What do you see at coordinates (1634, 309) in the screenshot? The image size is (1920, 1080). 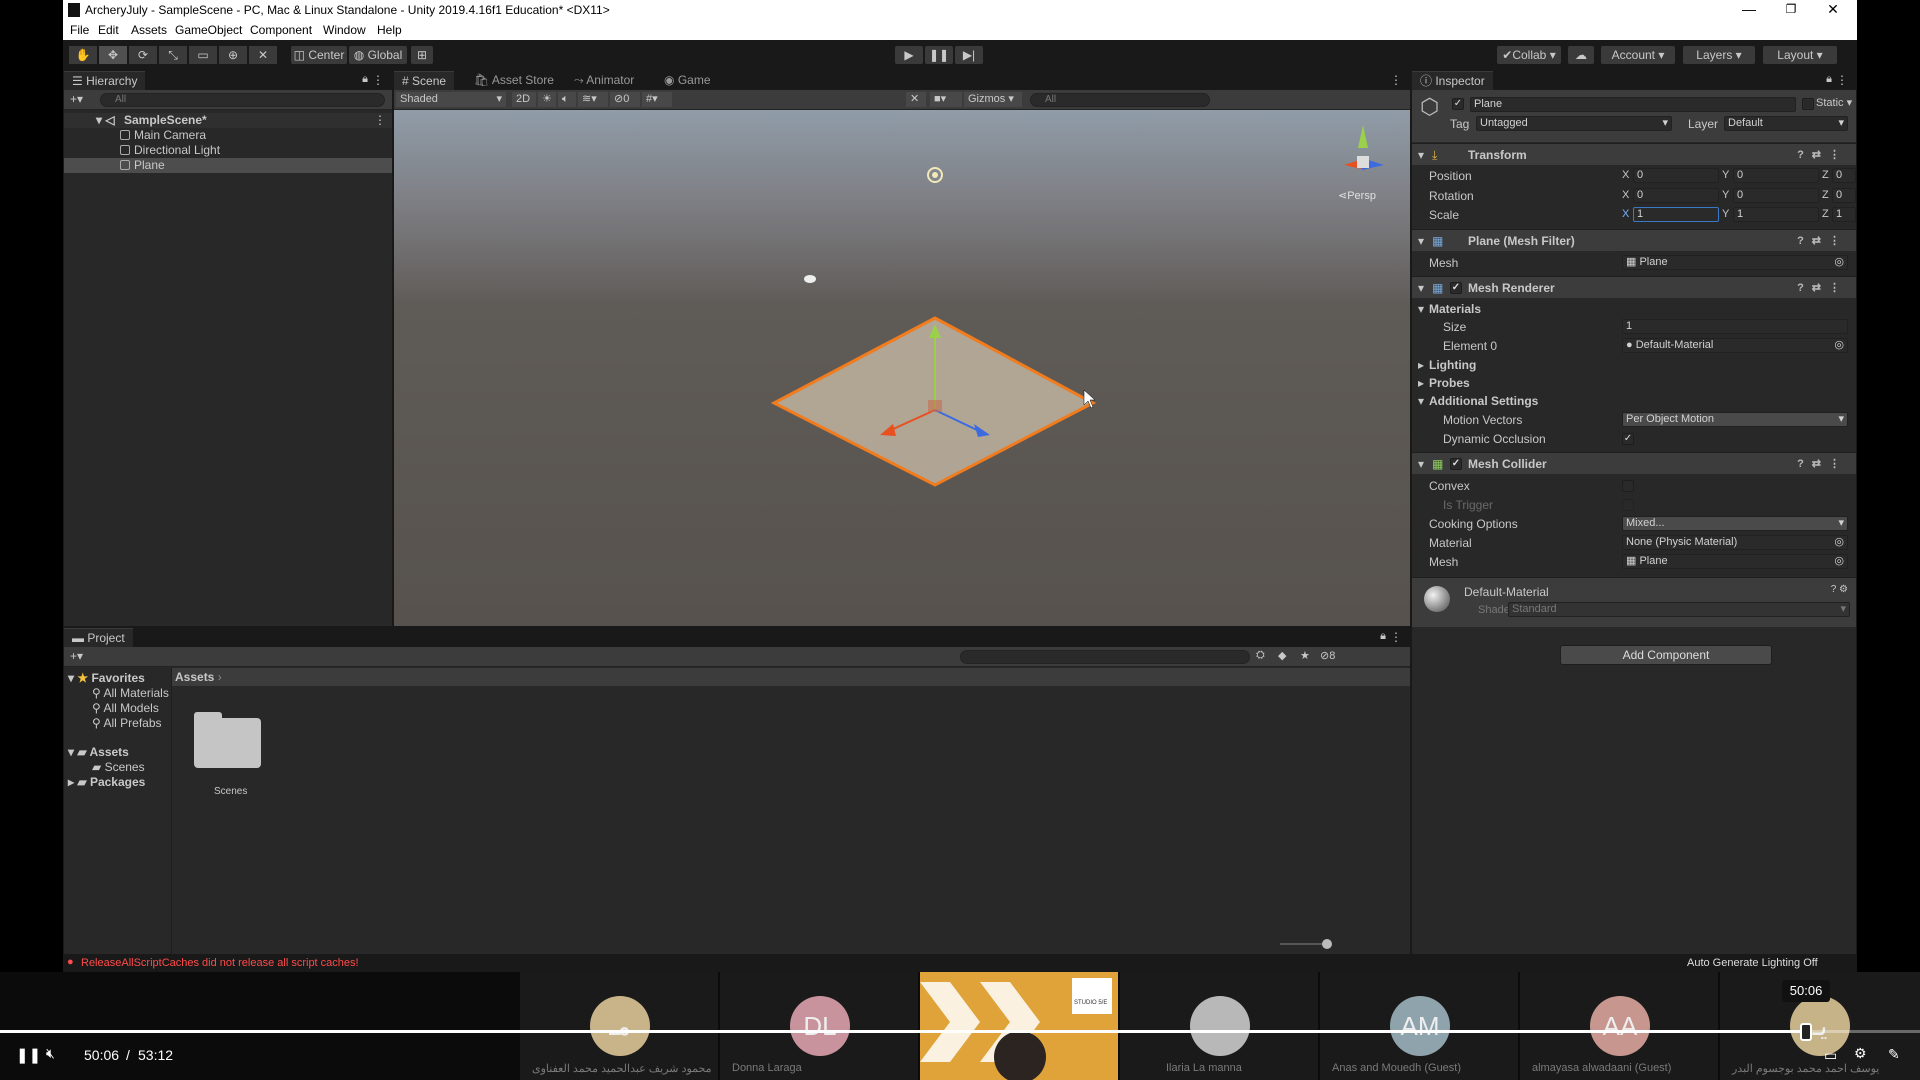 I see `materials-foldout: ▾ Materials` at bounding box center [1634, 309].